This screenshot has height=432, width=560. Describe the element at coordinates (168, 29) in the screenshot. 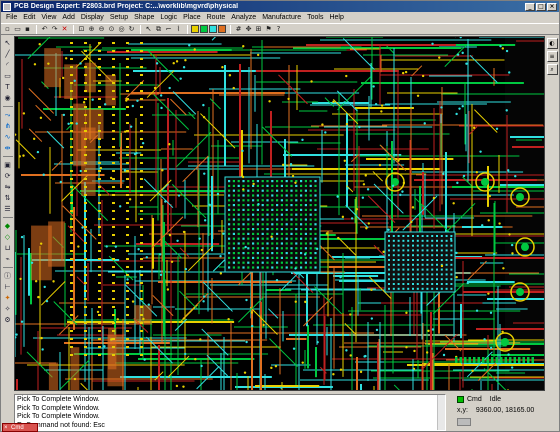

I see `add-connect-icon: ⌐` at that location.